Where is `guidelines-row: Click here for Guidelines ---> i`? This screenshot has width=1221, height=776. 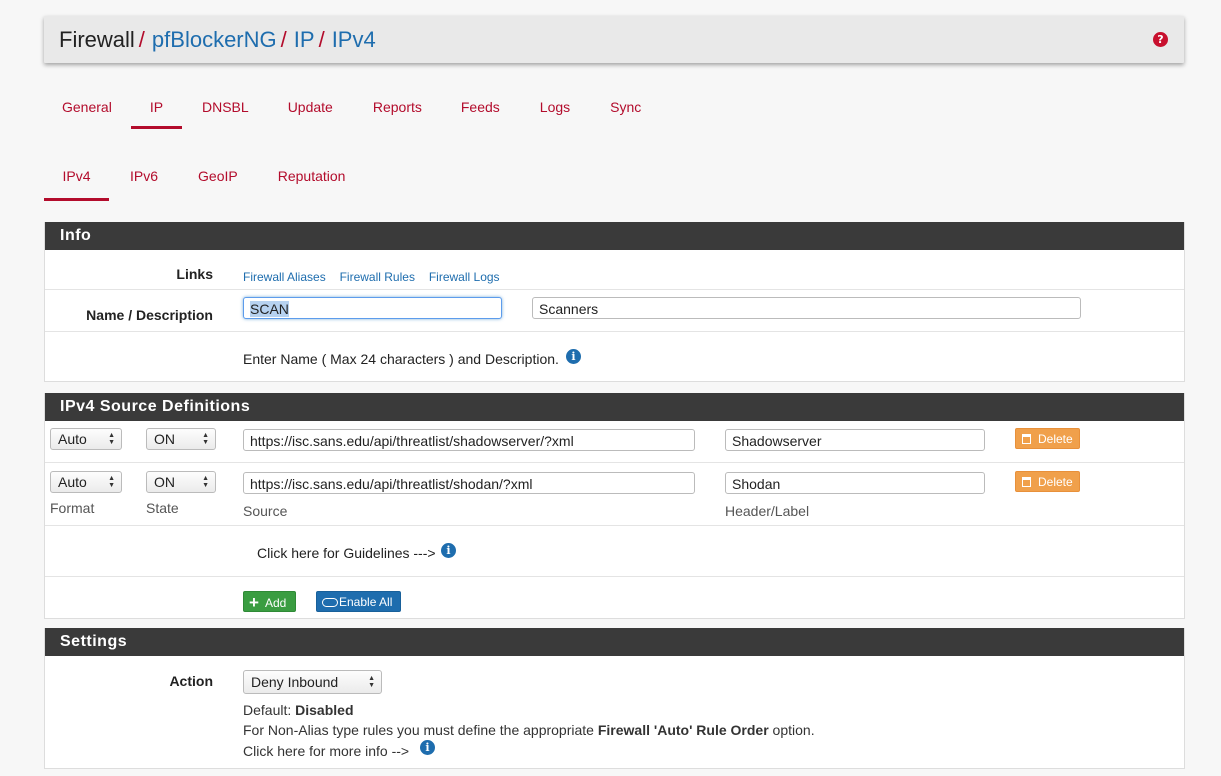
guidelines-row: Click here for Guidelines ---> i is located at coordinates (614, 551).